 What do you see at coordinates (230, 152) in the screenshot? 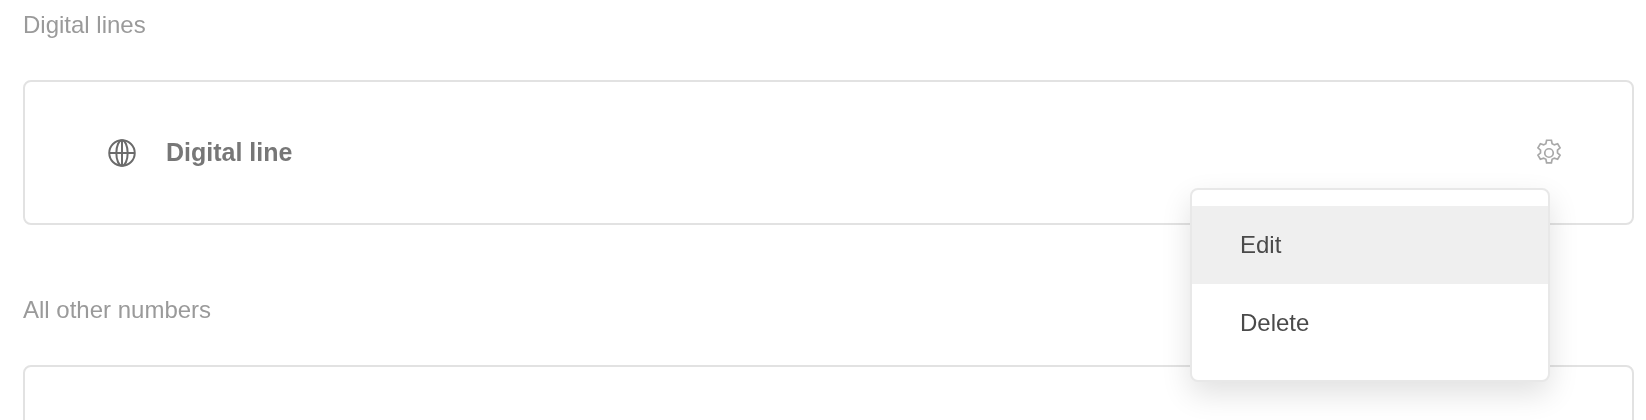
I see `line-name: Digital line` at bounding box center [230, 152].